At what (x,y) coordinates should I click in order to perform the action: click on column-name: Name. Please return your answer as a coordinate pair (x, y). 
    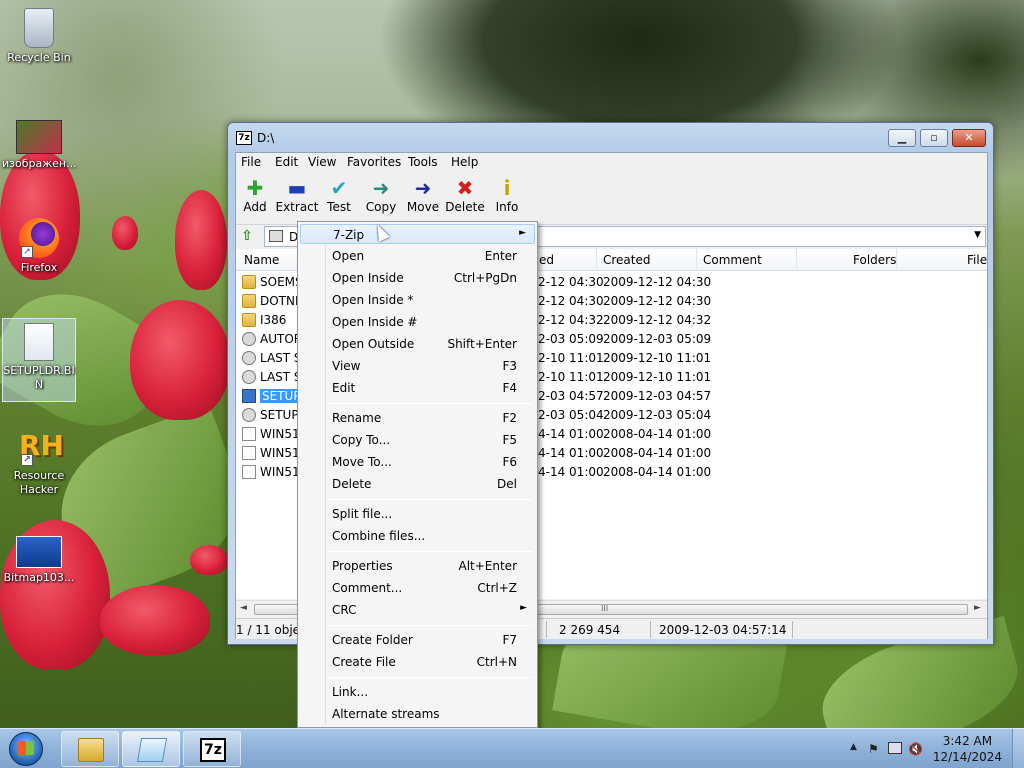
    Looking at the image, I should click on (261, 260).